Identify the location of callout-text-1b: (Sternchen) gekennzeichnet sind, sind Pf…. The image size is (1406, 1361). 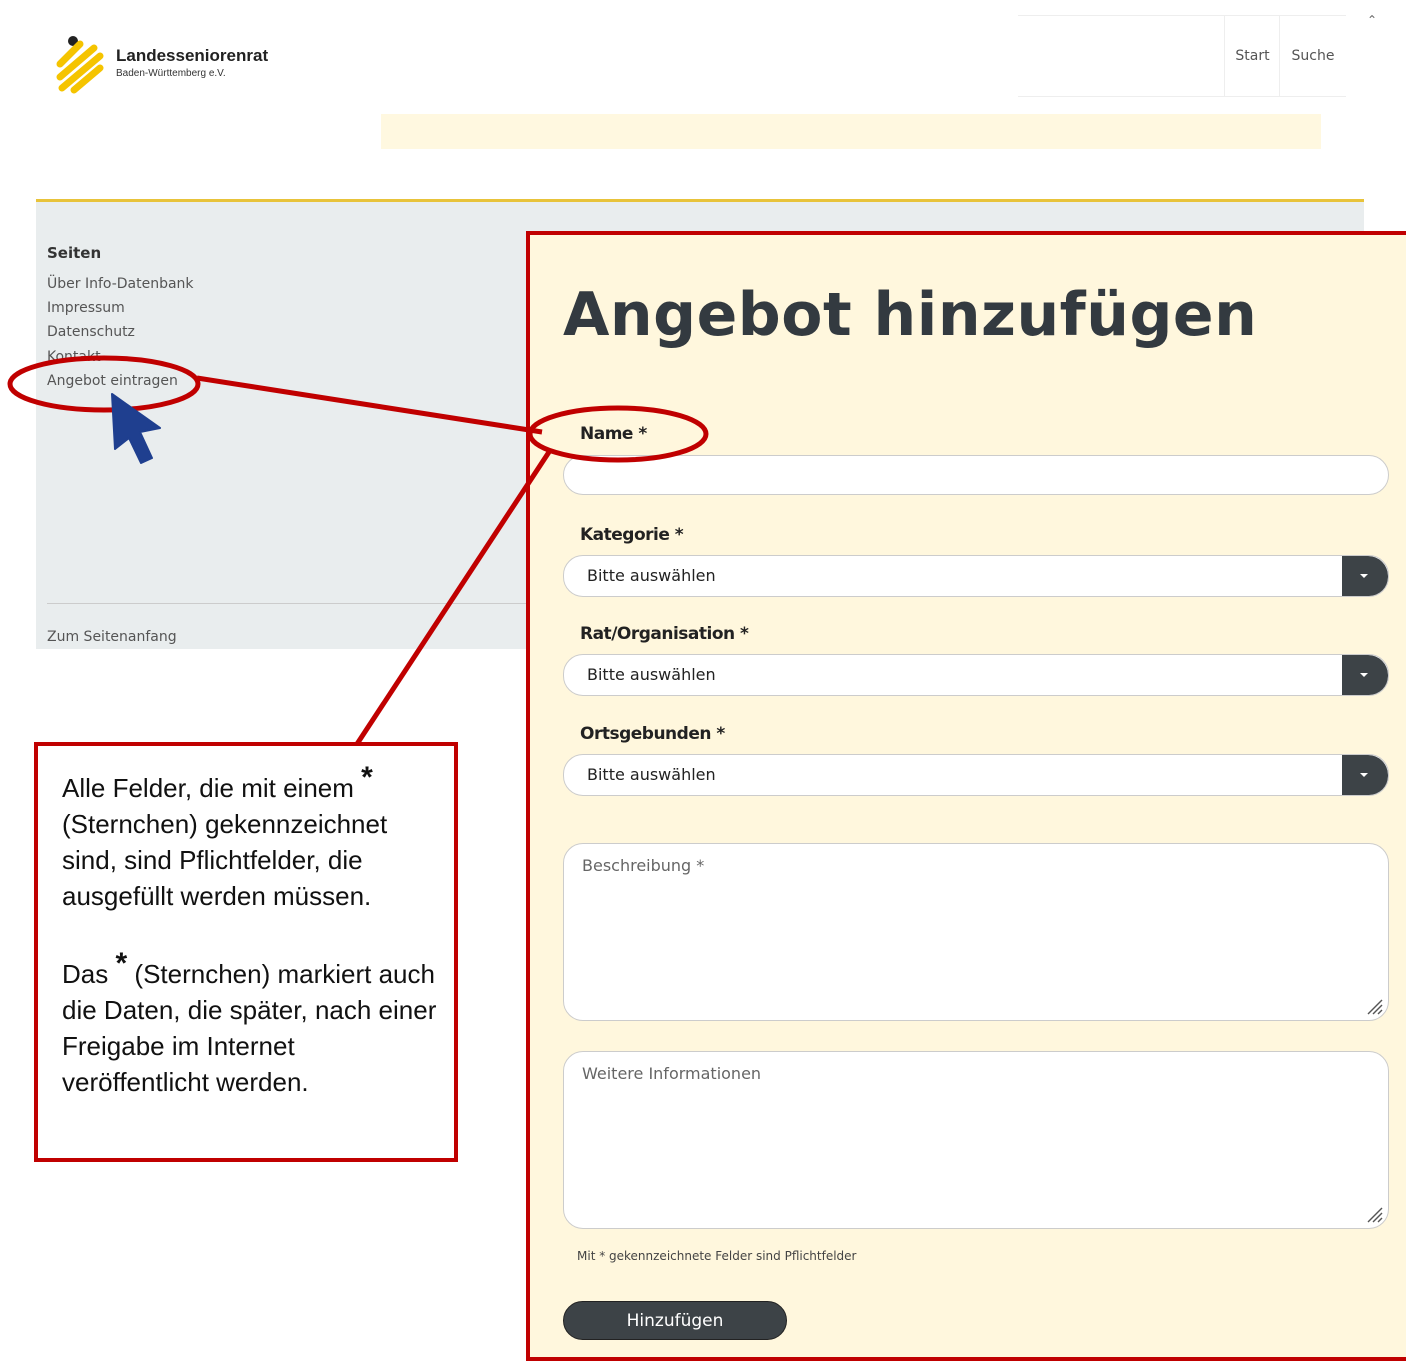
(225, 860).